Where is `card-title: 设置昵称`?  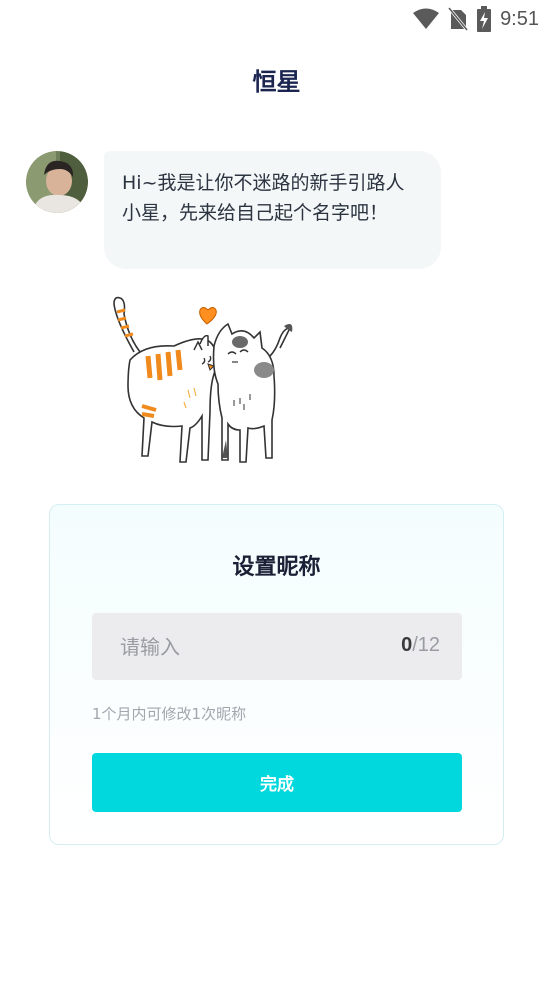
card-title: 设置昵称 is located at coordinates (276, 567).